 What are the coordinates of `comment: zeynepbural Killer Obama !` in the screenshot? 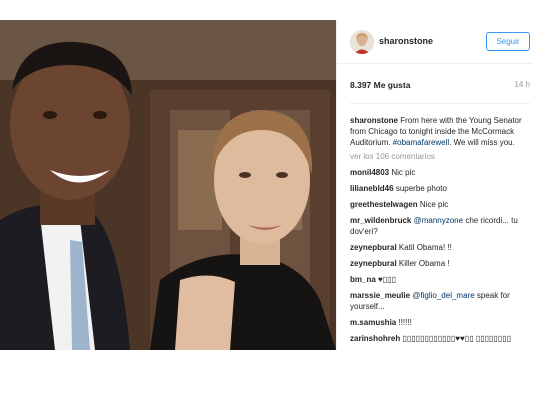 It's located at (440, 263).